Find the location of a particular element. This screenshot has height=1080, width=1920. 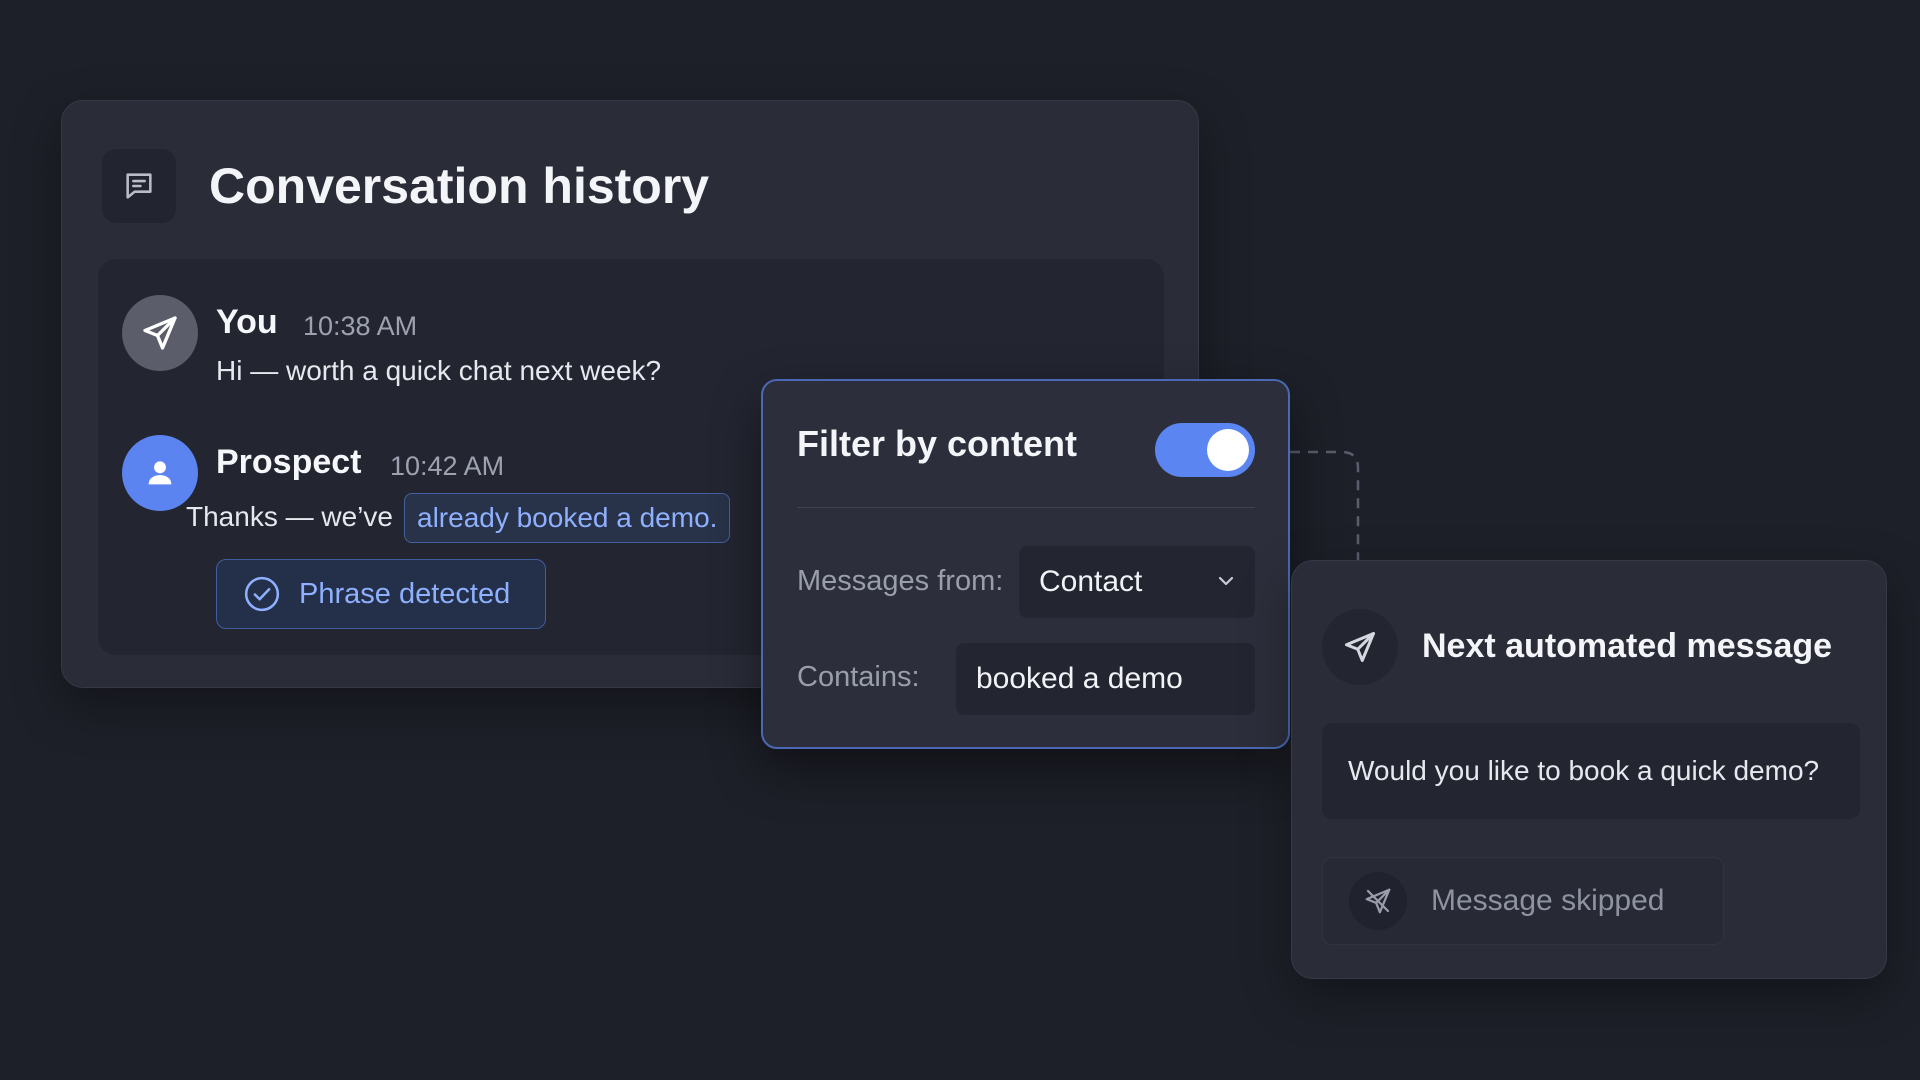

message-sender: Prospect is located at coordinates (289, 462).